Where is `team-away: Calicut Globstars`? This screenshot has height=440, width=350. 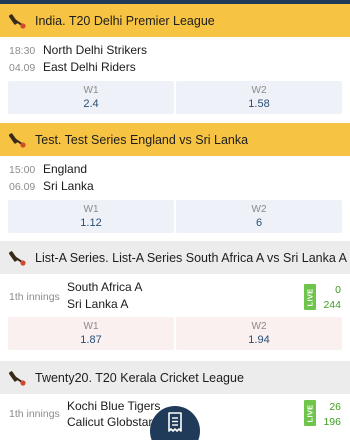
team-away: Calicut Globstars is located at coordinates (113, 422).